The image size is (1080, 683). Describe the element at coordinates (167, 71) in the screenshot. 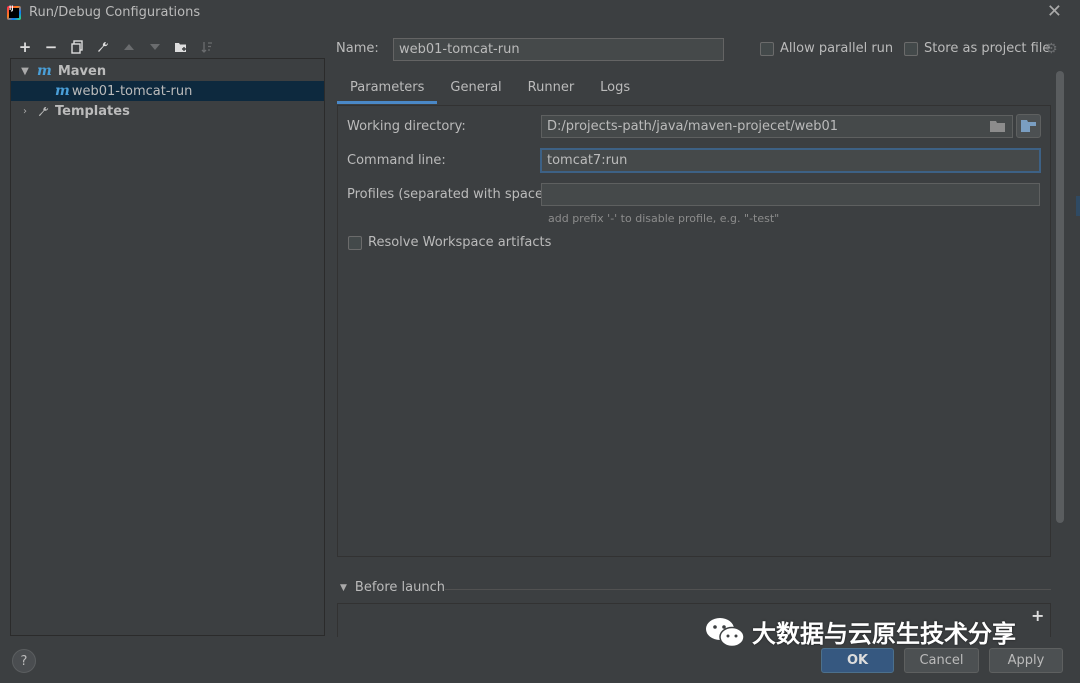

I see `tree-item-maven: ▼ m Maven` at that location.